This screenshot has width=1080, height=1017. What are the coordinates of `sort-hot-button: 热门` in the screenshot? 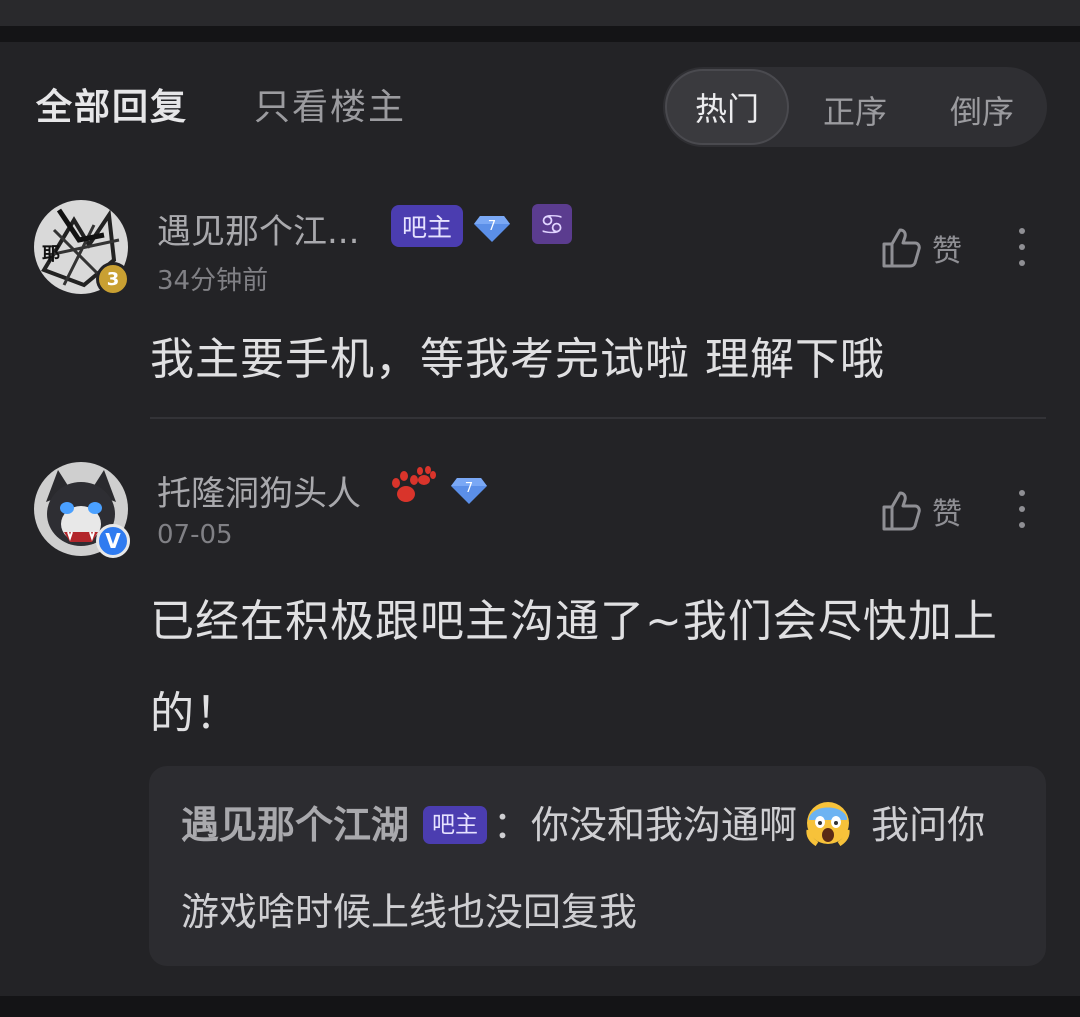 It's located at (727, 107).